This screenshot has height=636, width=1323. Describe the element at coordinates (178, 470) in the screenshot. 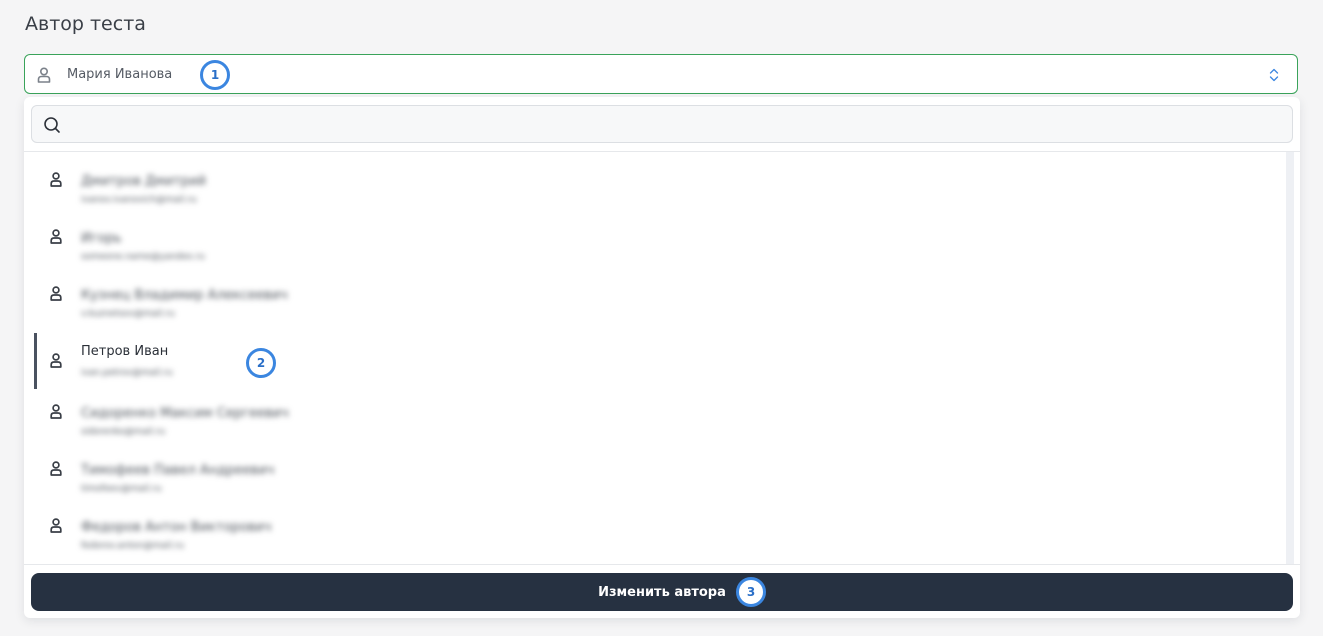

I see `user-name: Тимофеев Павел Андреевич` at that location.